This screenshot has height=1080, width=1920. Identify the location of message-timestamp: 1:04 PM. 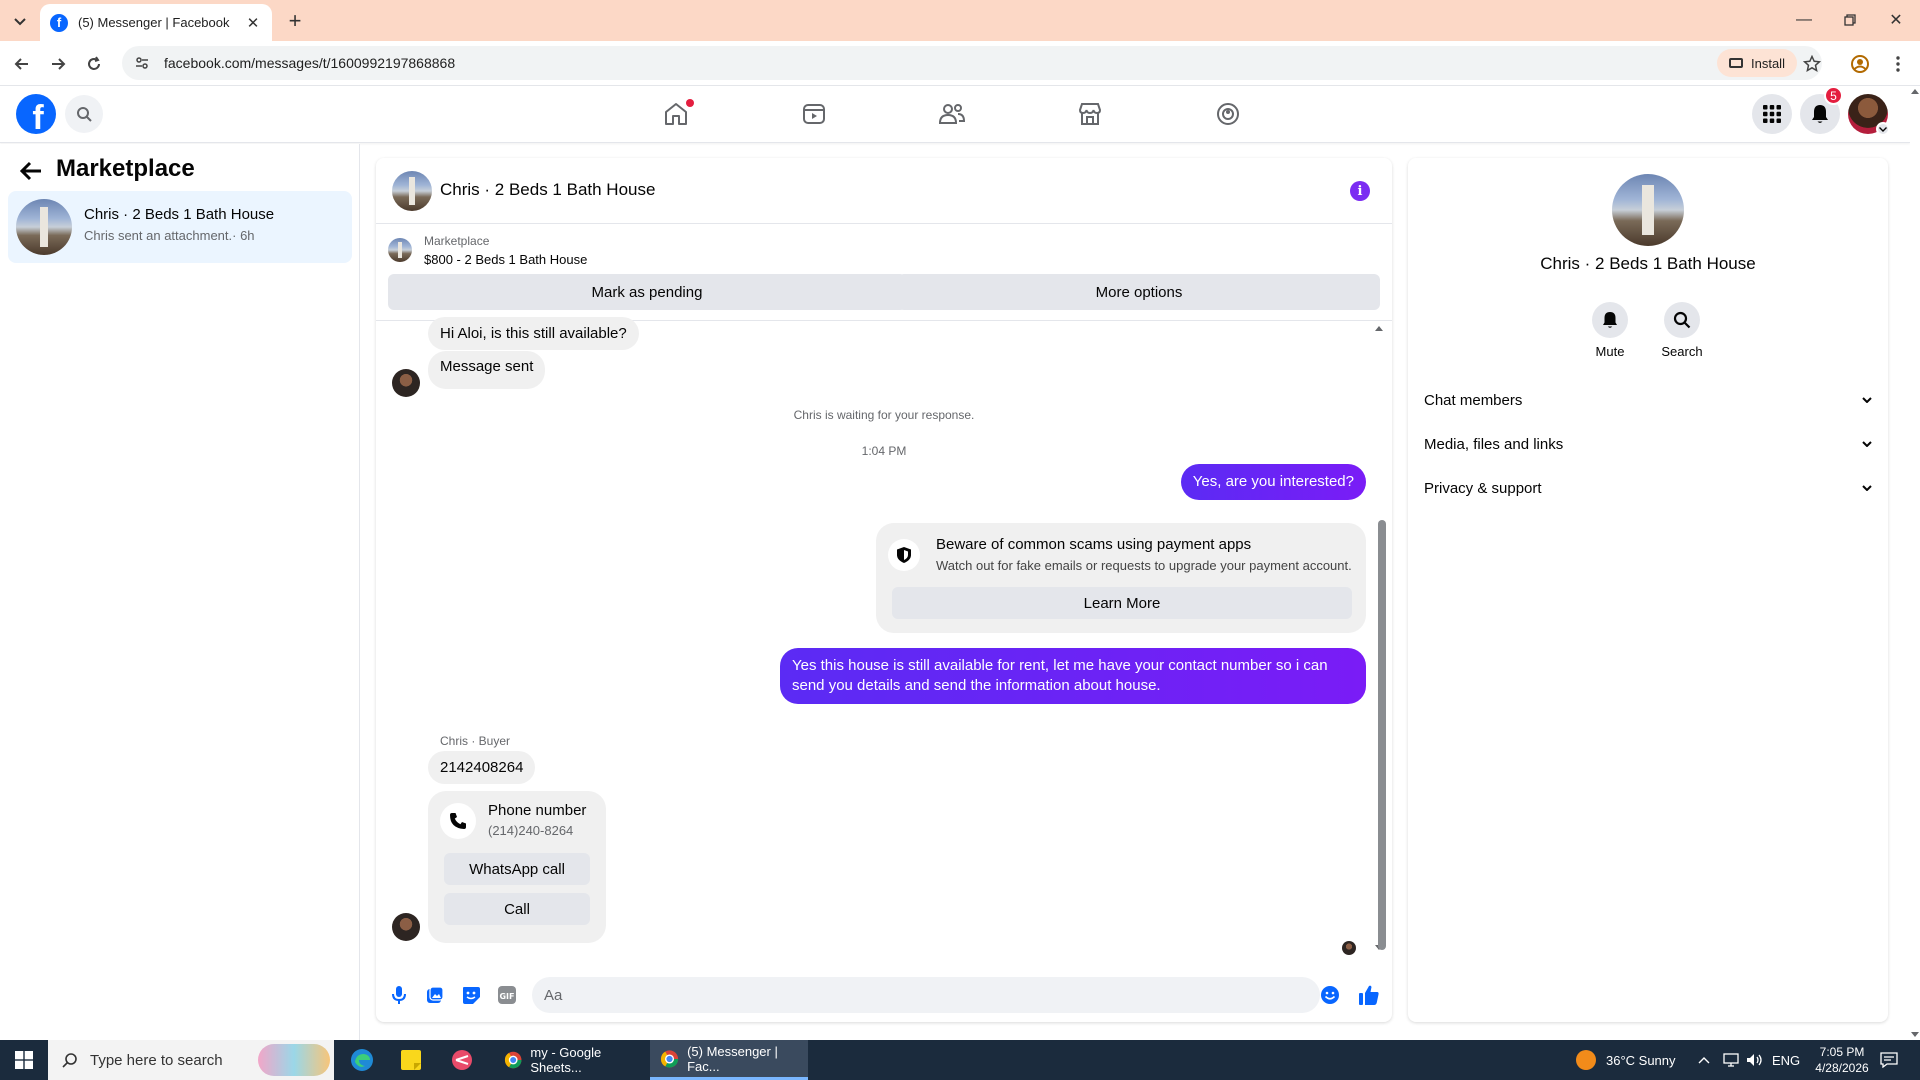
(884, 451).